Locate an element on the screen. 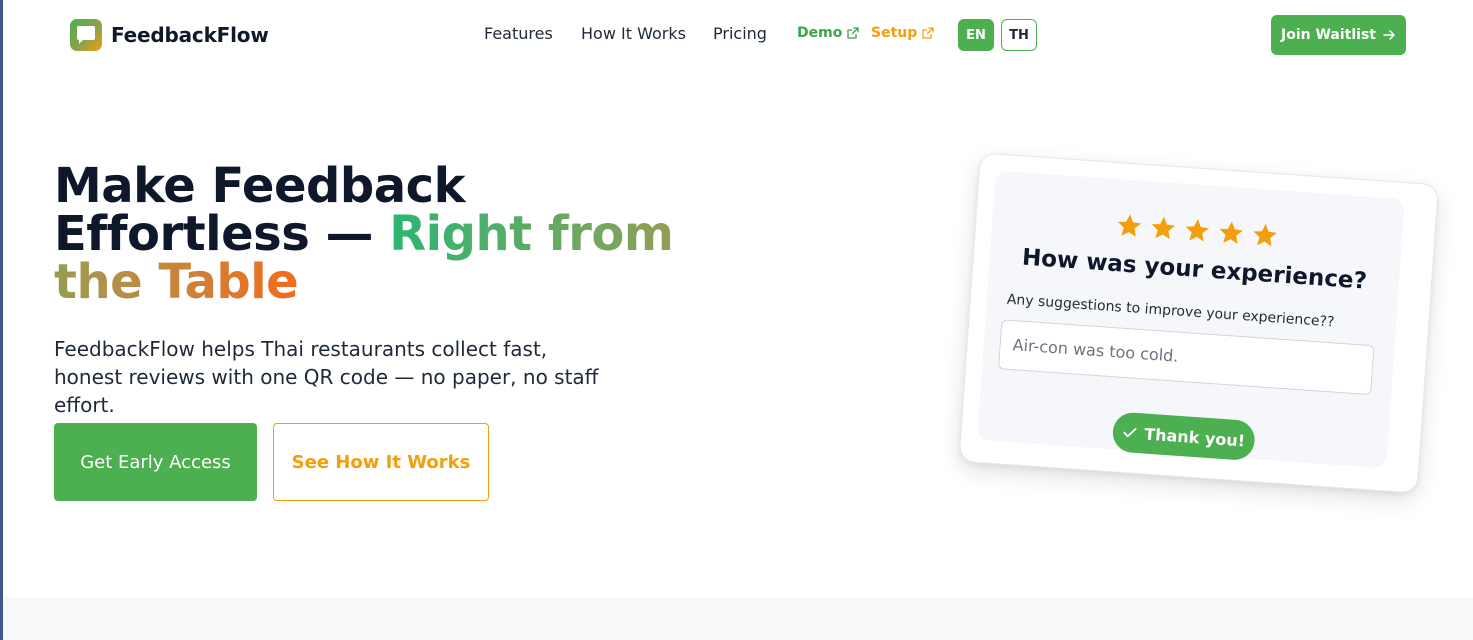 Image resolution: width=1473 pixels, height=640 pixels. arrow-right-icon is located at coordinates (1389, 35).